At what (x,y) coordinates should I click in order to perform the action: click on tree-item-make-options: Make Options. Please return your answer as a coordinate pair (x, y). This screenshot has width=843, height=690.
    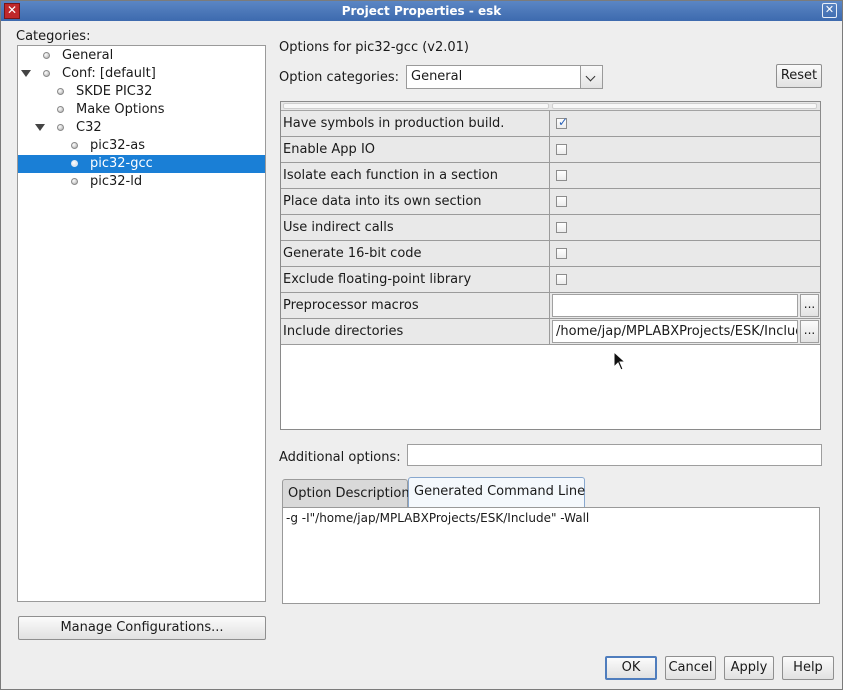
    Looking at the image, I should click on (141, 110).